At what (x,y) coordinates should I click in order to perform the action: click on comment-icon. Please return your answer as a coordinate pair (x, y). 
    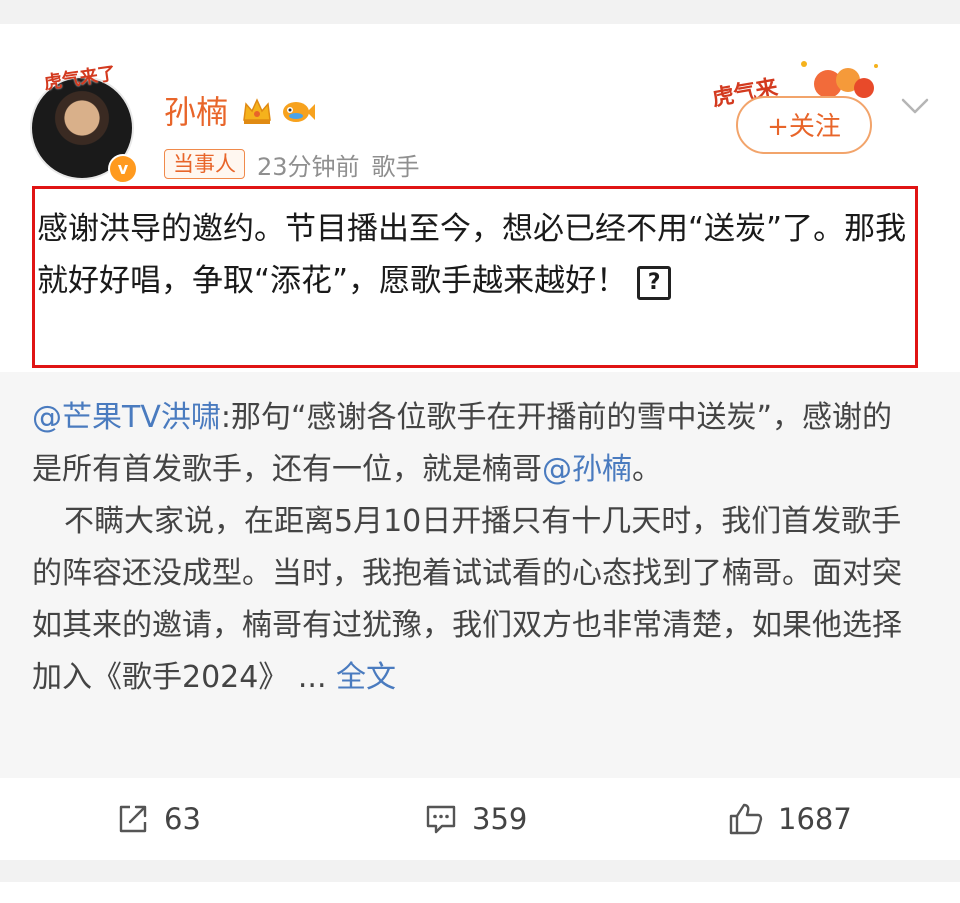
    Looking at the image, I should click on (441, 819).